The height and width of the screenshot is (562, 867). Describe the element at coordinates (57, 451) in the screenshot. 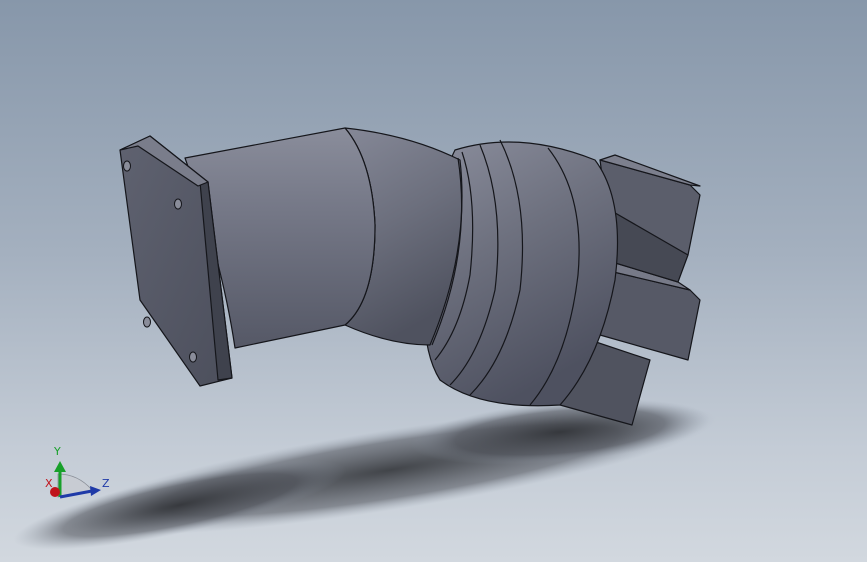

I see `triad-y-label: Y` at that location.